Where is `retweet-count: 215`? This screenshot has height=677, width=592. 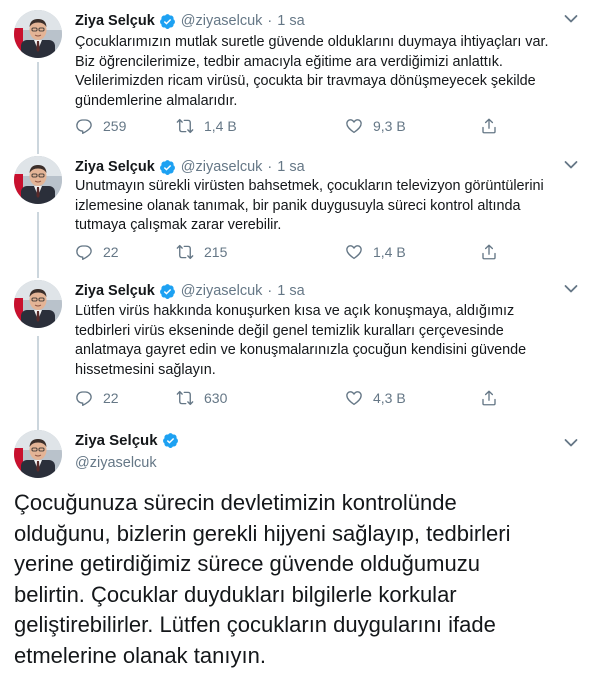
retweet-count: 215 is located at coordinates (216, 252).